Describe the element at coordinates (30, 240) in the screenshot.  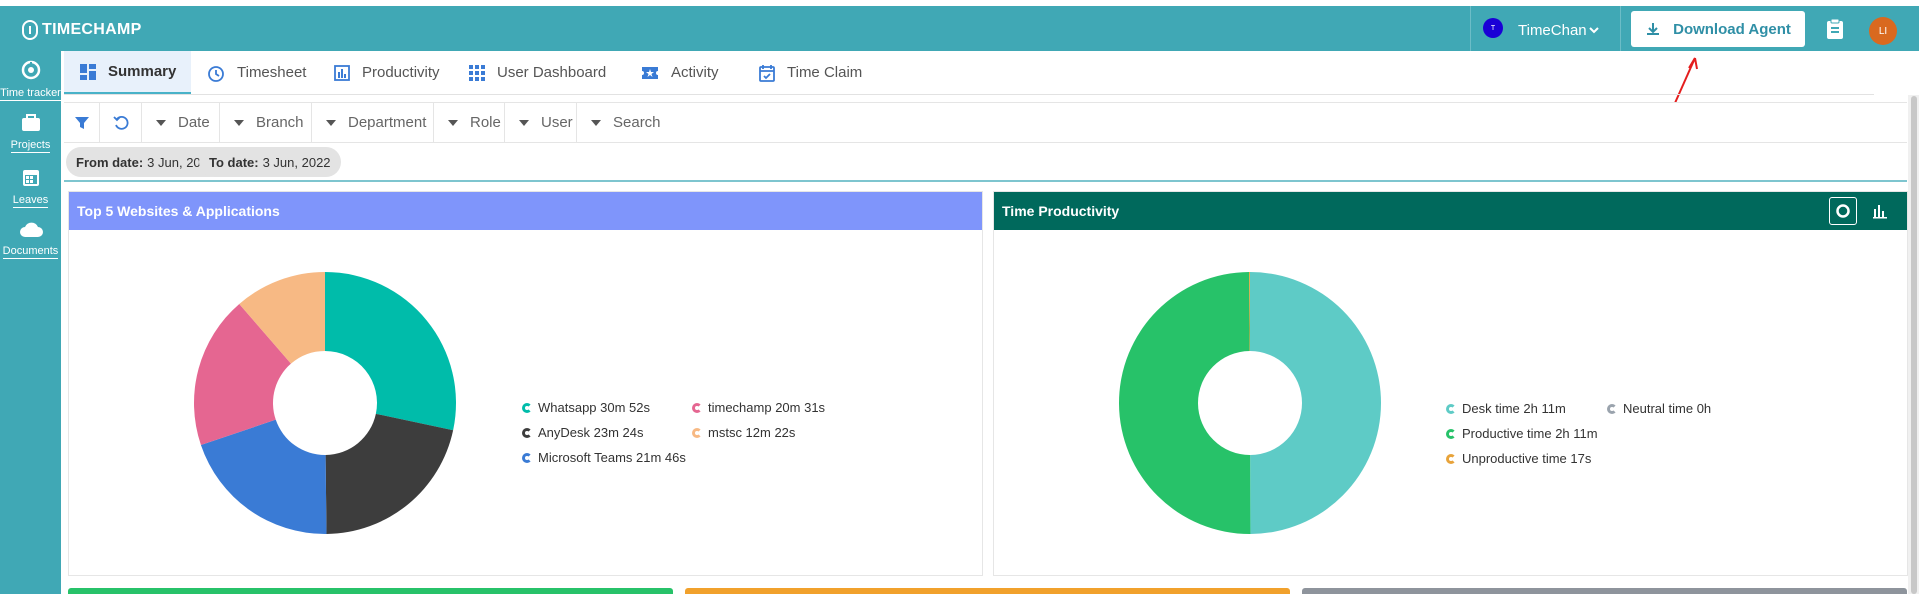
I see `sidebar-item-documents: Documents` at that location.